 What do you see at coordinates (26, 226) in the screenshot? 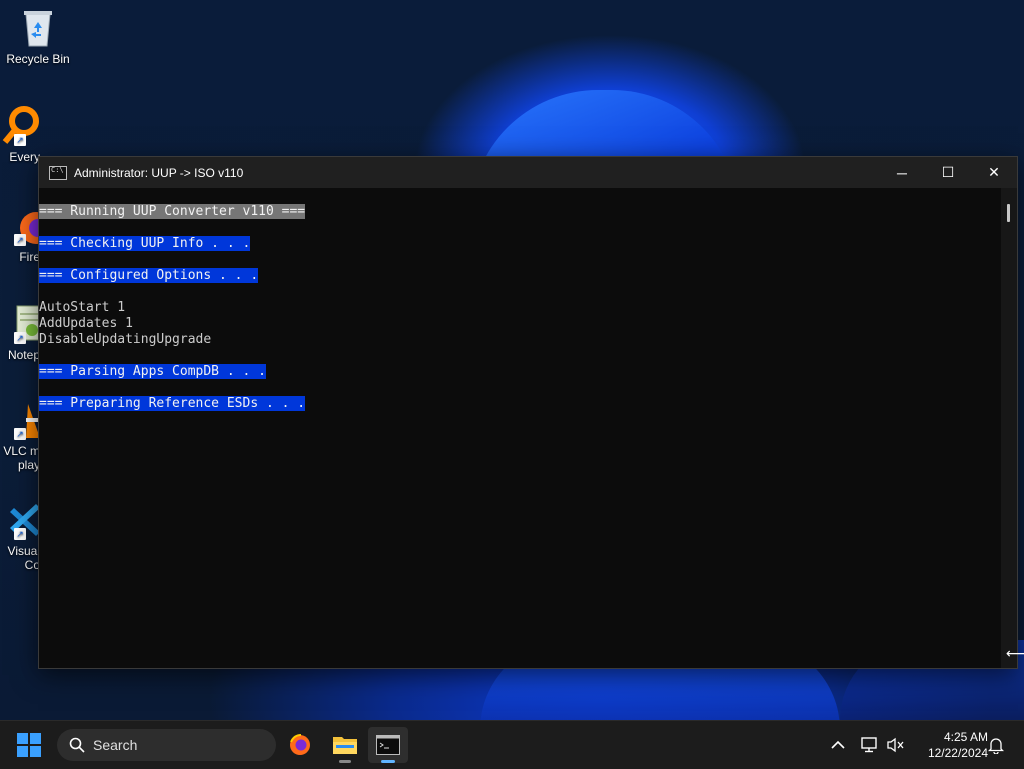
I see `firefox-icon: ↗` at bounding box center [26, 226].